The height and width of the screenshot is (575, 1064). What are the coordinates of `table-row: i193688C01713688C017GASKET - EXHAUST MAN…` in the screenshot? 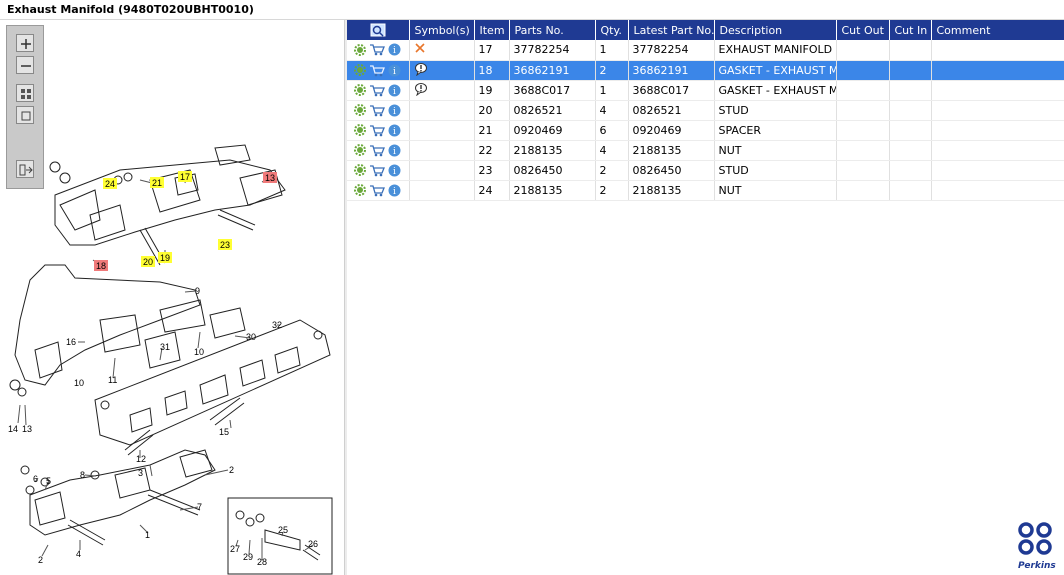 It's located at (705, 90).